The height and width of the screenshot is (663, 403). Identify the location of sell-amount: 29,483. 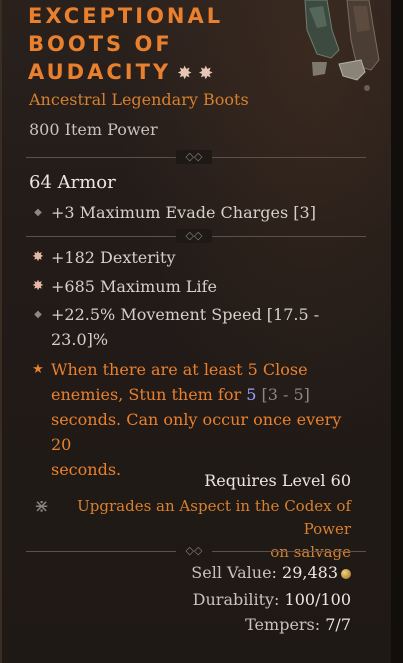
(310, 572).